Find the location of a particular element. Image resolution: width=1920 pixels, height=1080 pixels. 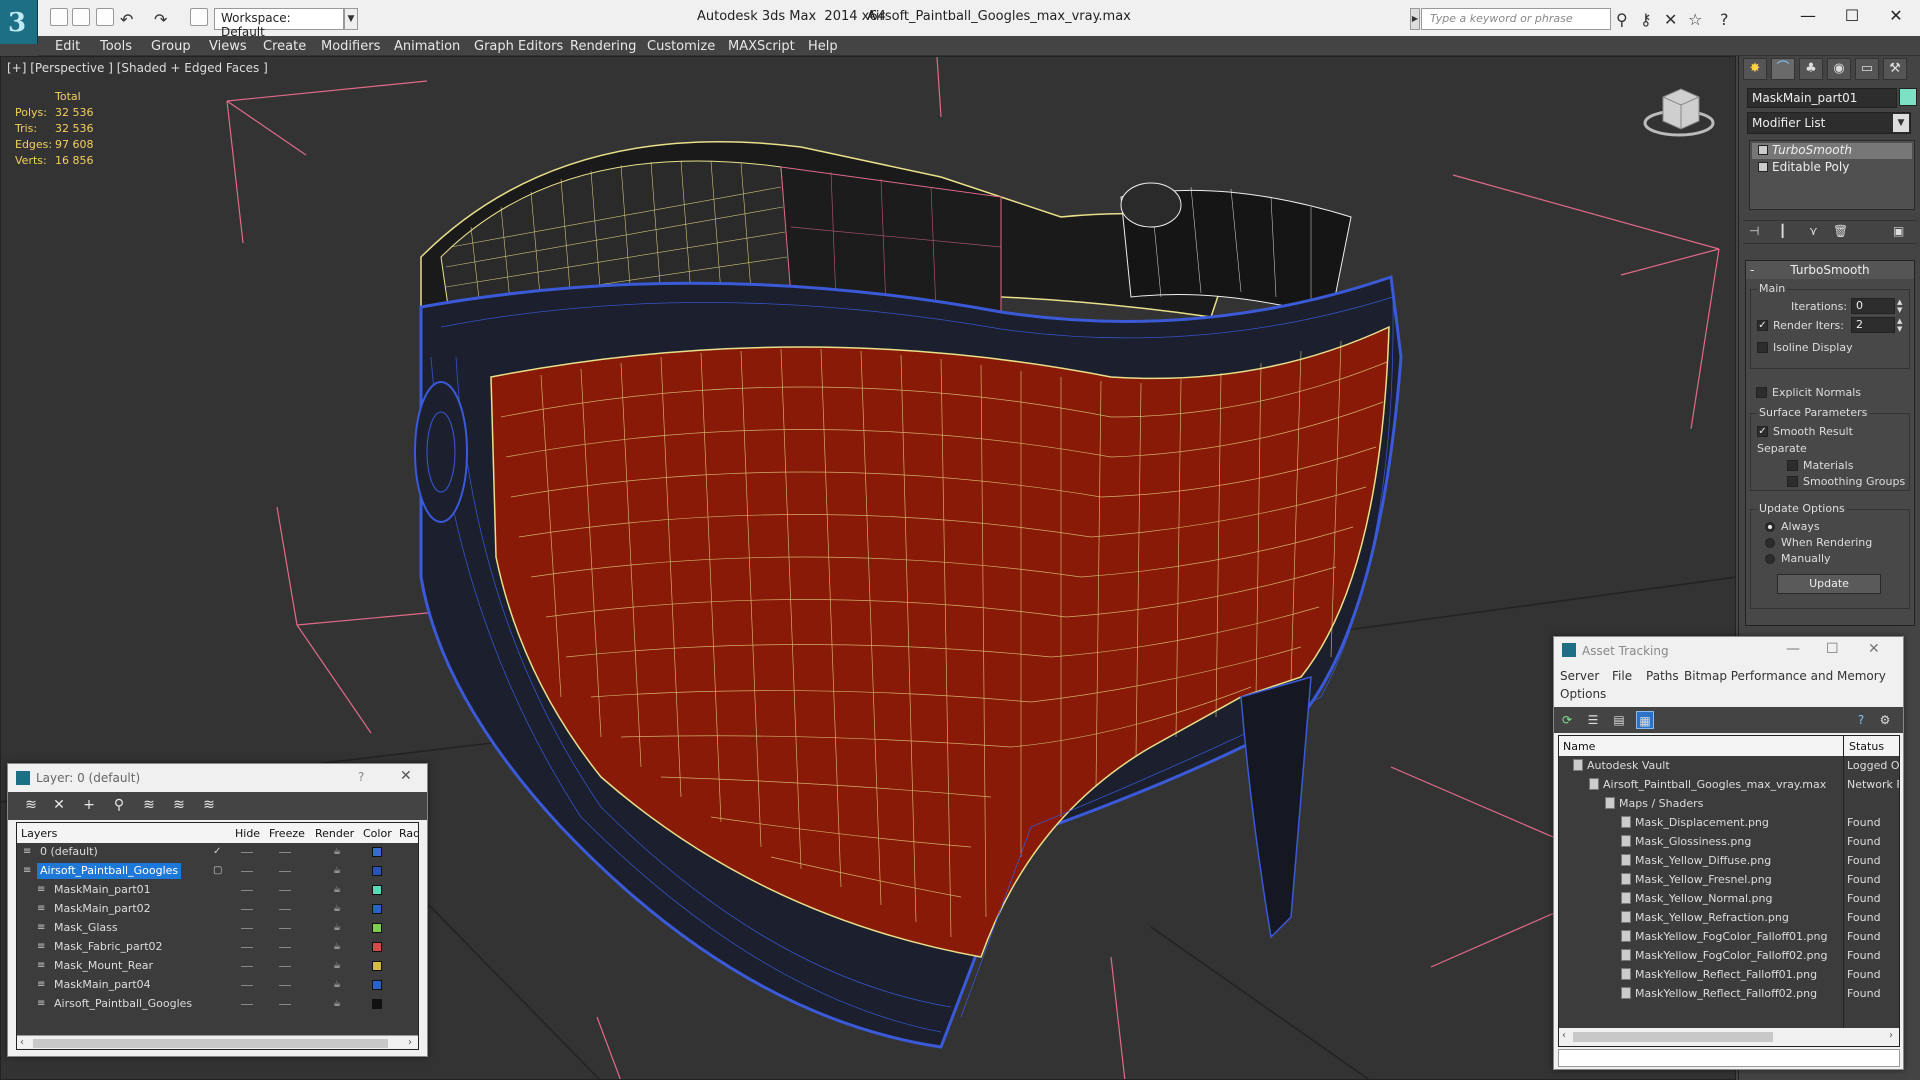

remove-modifier-icon: 🗑 is located at coordinates (1841, 232).